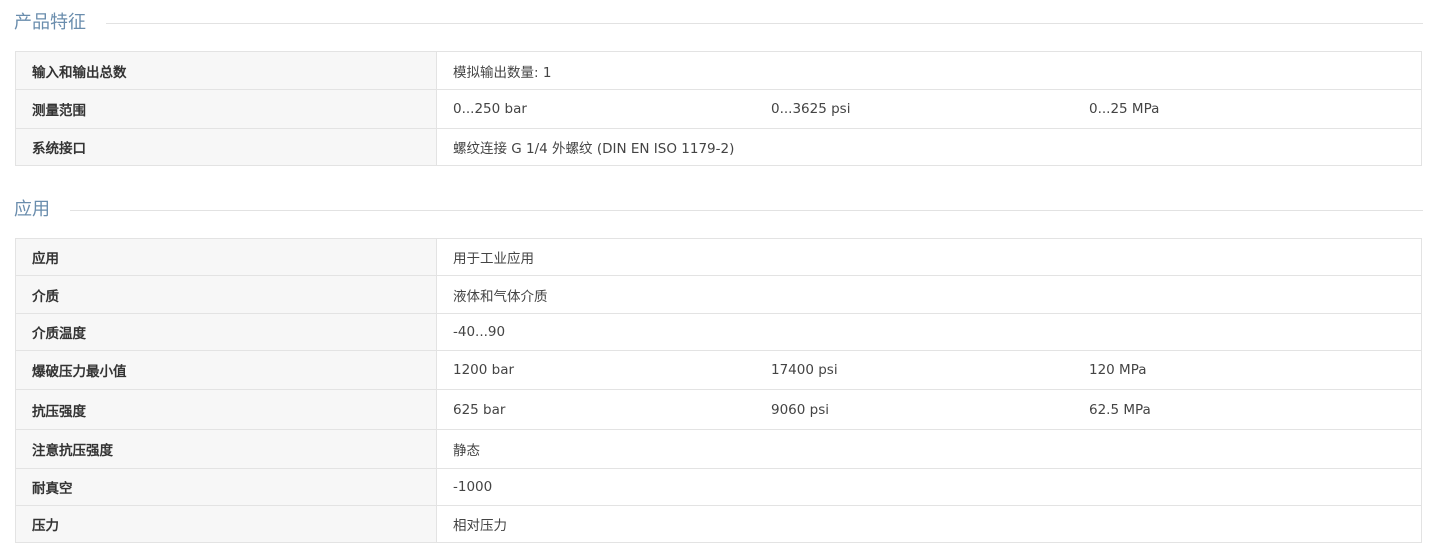 The height and width of the screenshot is (553, 1438). Describe the element at coordinates (490, 109) in the screenshot. I see `row-value: 0...250 bar` at that location.